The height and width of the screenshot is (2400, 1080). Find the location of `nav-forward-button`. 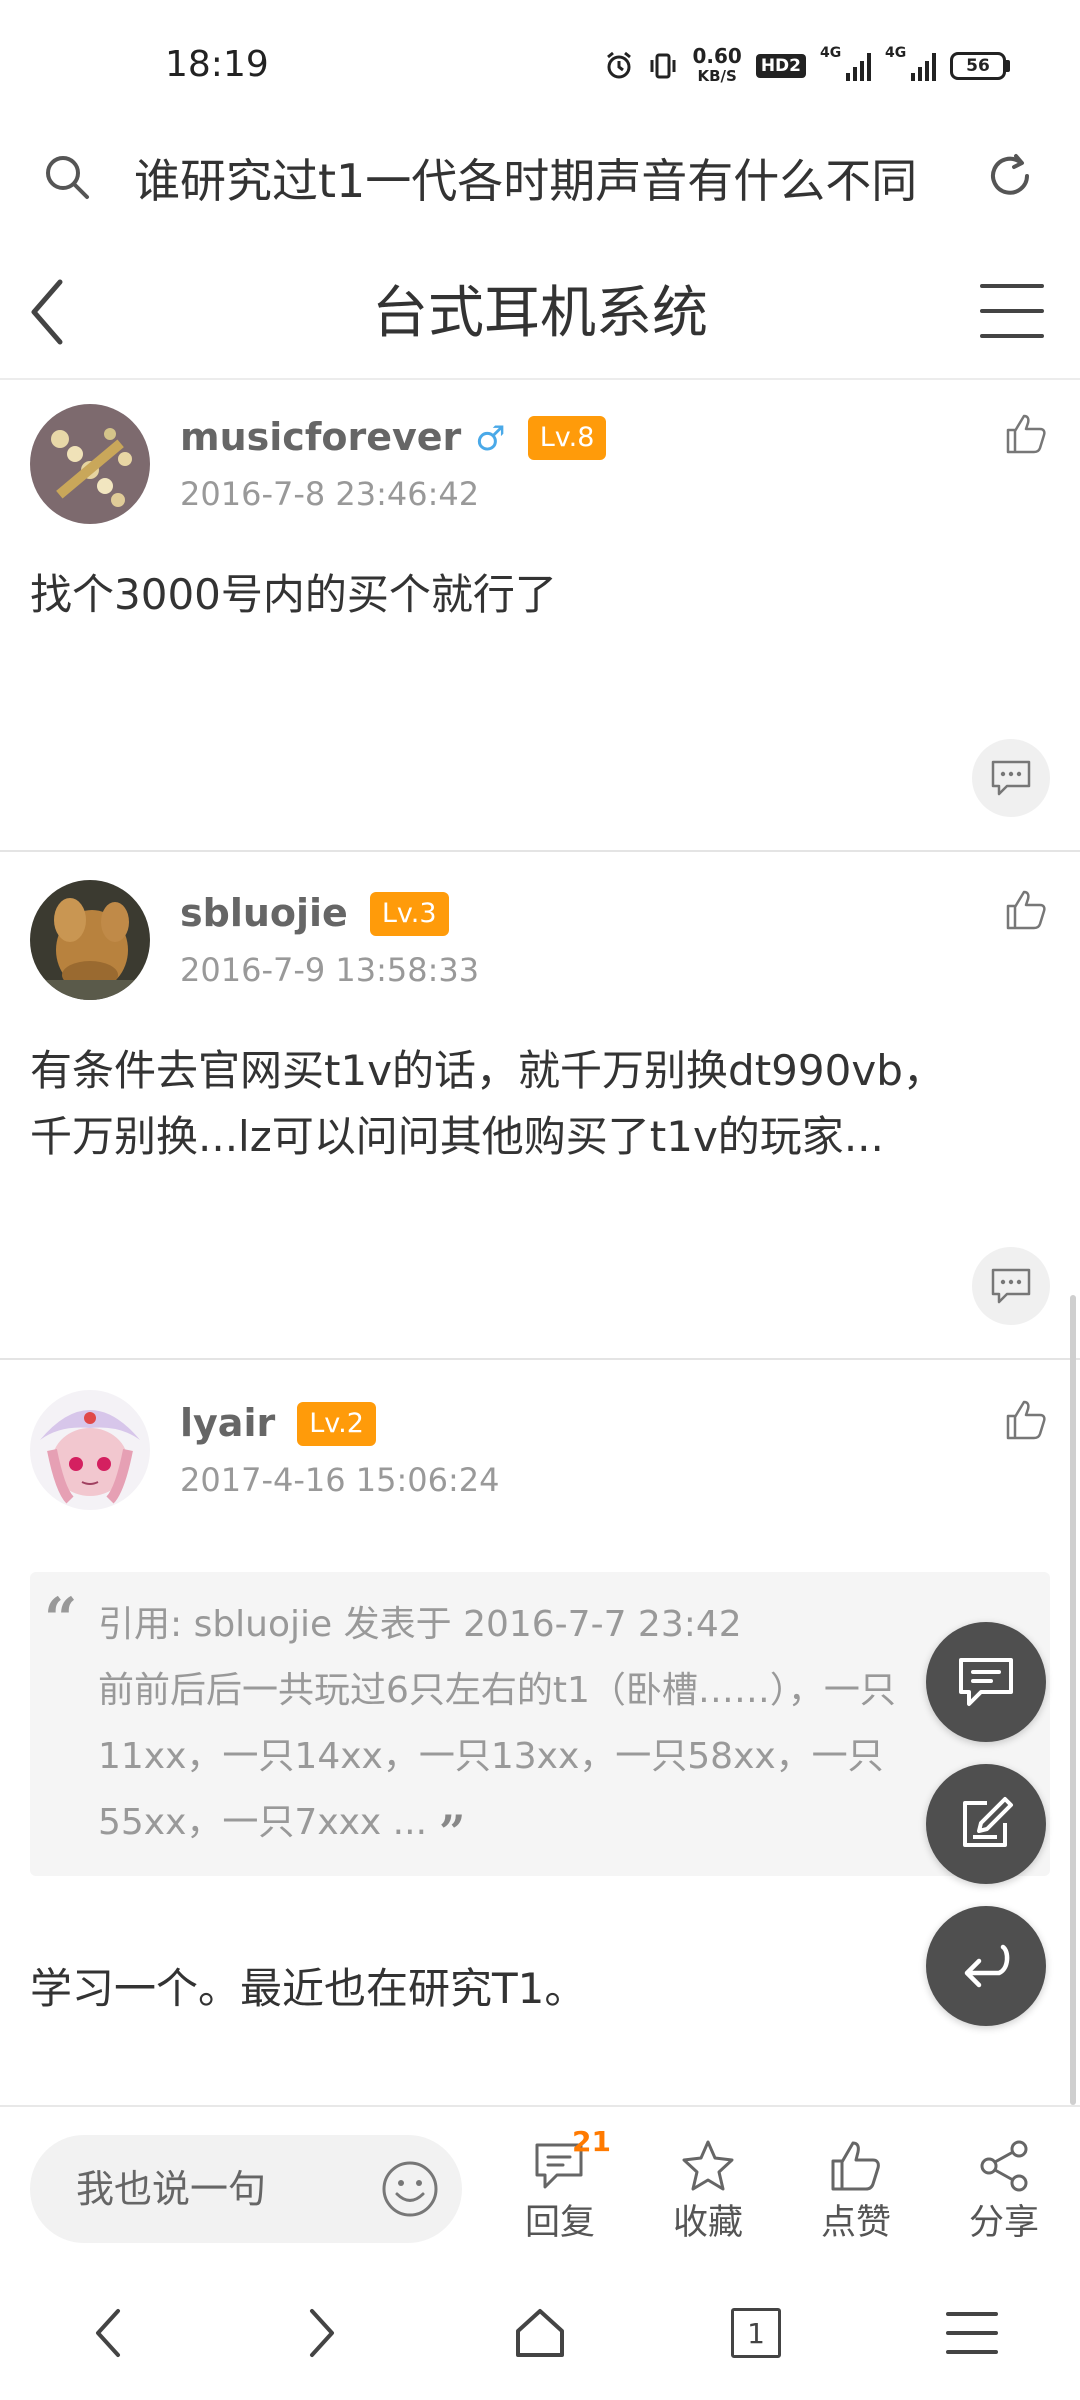

nav-forward-button is located at coordinates (322, 2333).